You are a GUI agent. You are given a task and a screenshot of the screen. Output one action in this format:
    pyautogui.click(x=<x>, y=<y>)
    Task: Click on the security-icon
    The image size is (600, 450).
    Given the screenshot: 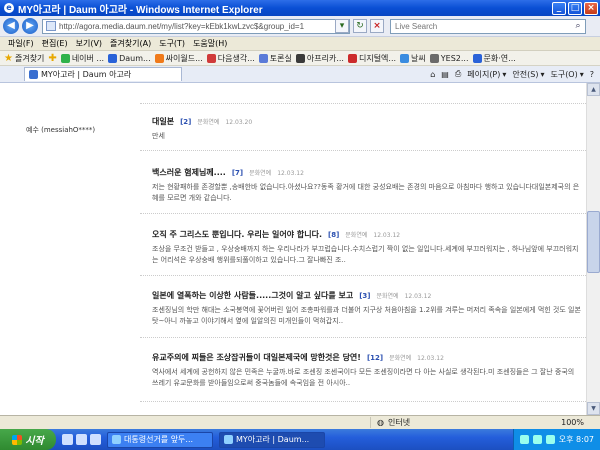 What is the action you would take?
    pyautogui.click(x=550, y=439)
    